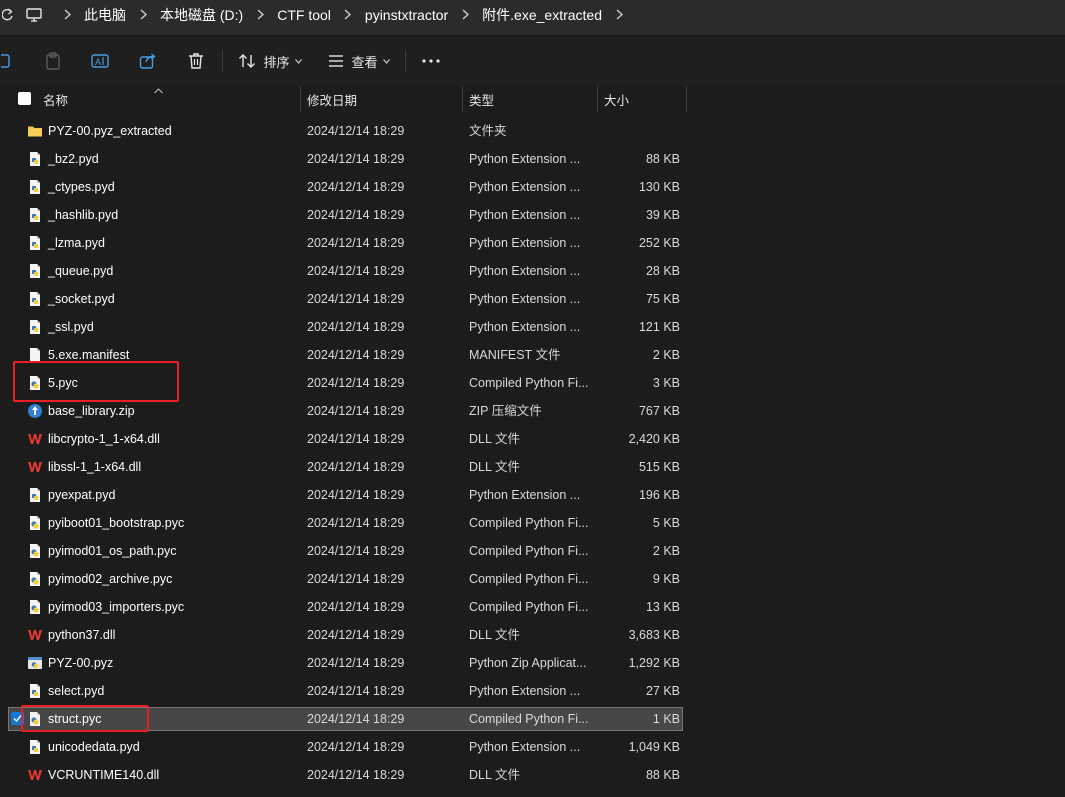 This screenshot has width=1065, height=797. What do you see at coordinates (83, 215) in the screenshot?
I see `file-name: _hashlib.pyd` at bounding box center [83, 215].